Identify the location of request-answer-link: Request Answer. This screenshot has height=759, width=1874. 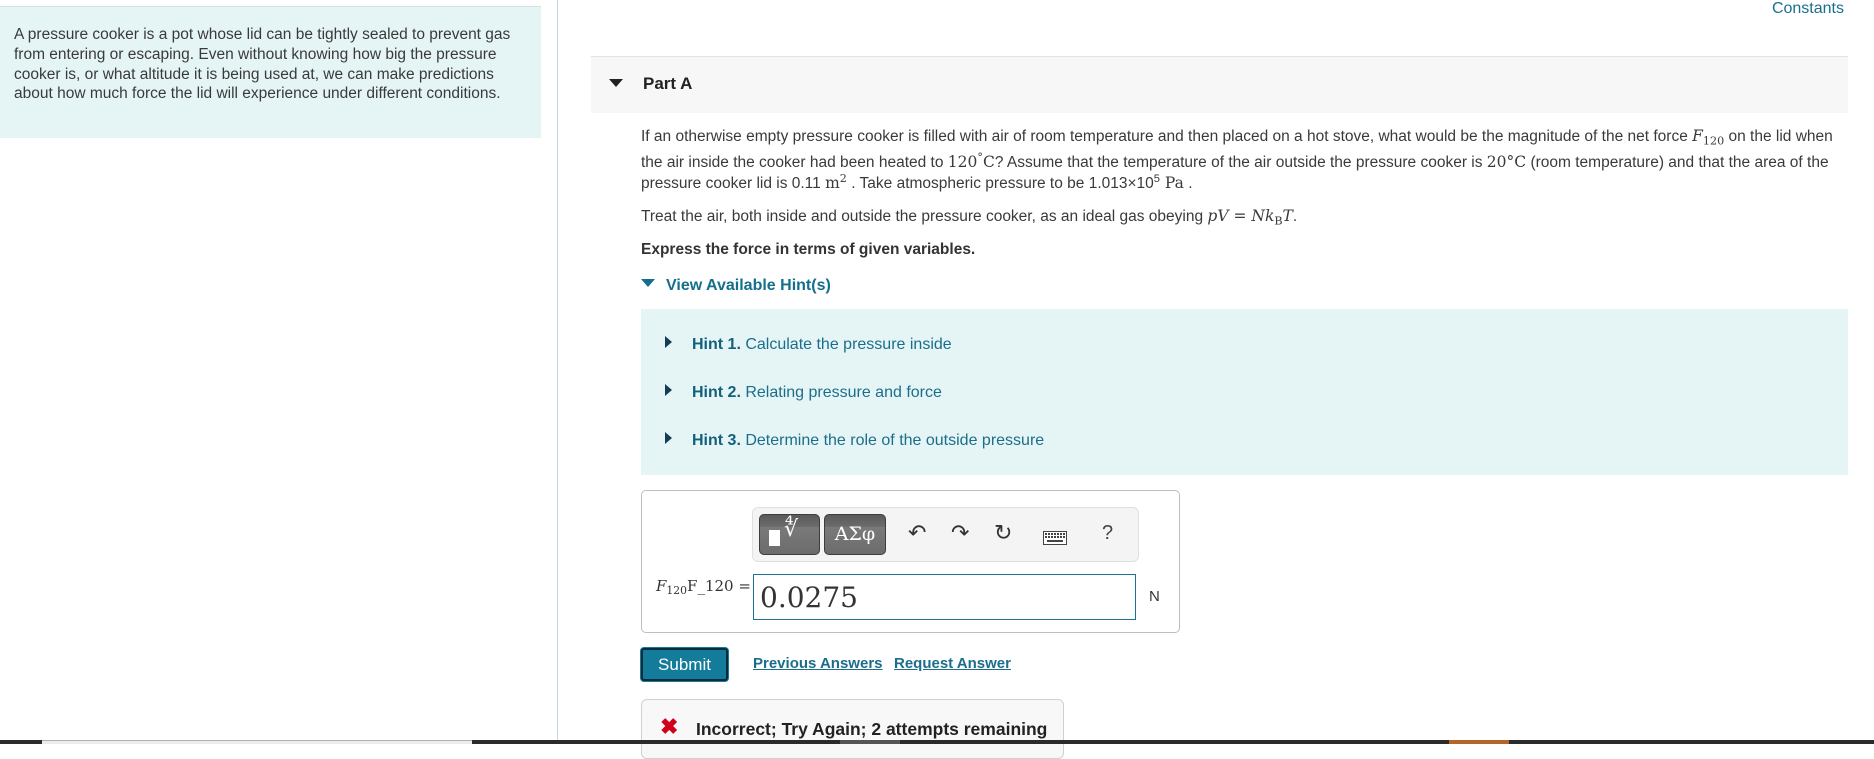
(952, 663).